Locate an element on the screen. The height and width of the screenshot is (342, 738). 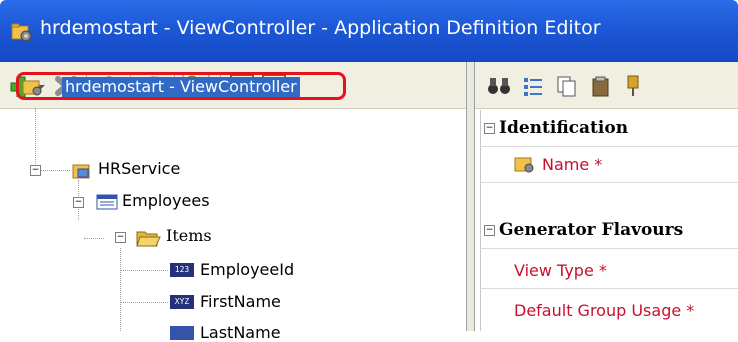
pin-icon is located at coordinates (633, 85).